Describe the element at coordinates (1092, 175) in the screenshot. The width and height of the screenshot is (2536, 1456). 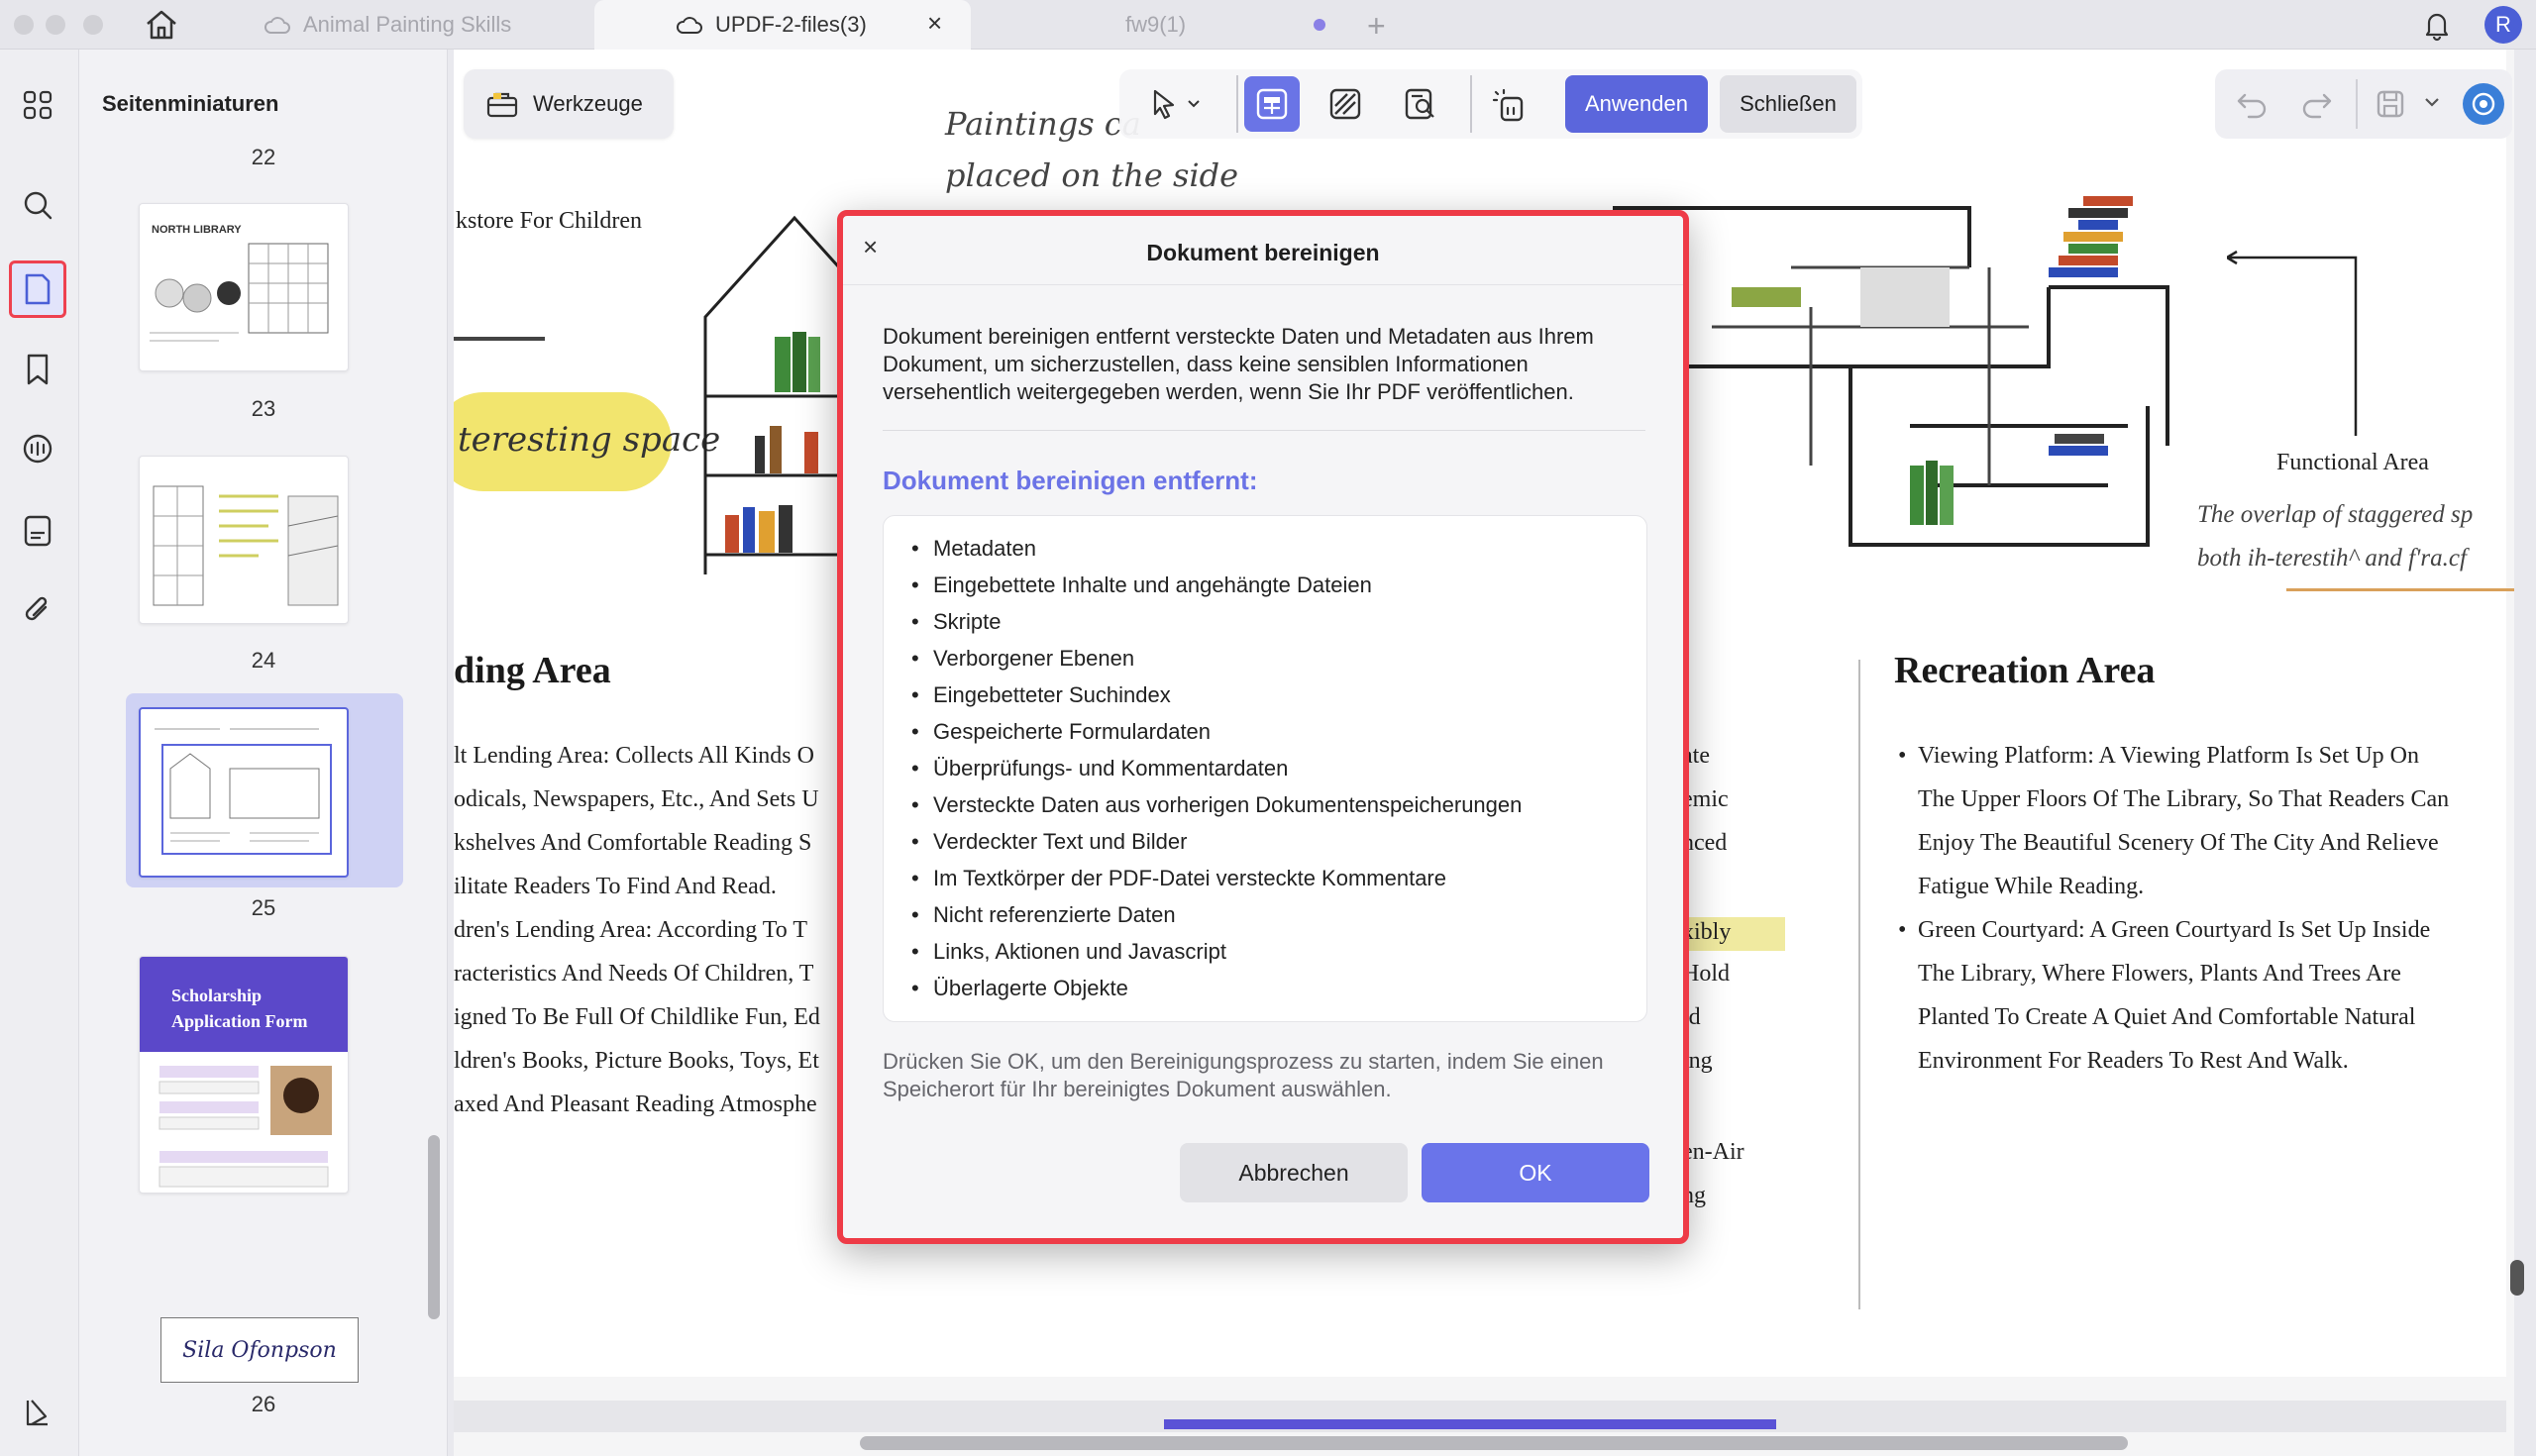
I see `handwritten-note-line: placed on the side` at that location.